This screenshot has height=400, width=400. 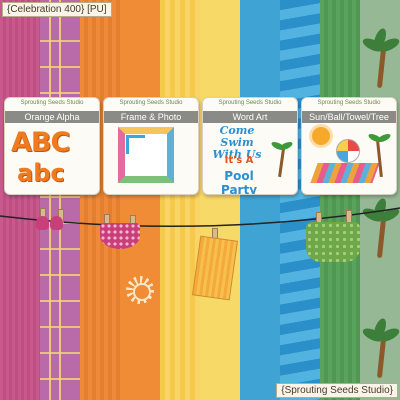 What do you see at coordinates (50, 224) in the screenshot?
I see `bikini-top` at bounding box center [50, 224].